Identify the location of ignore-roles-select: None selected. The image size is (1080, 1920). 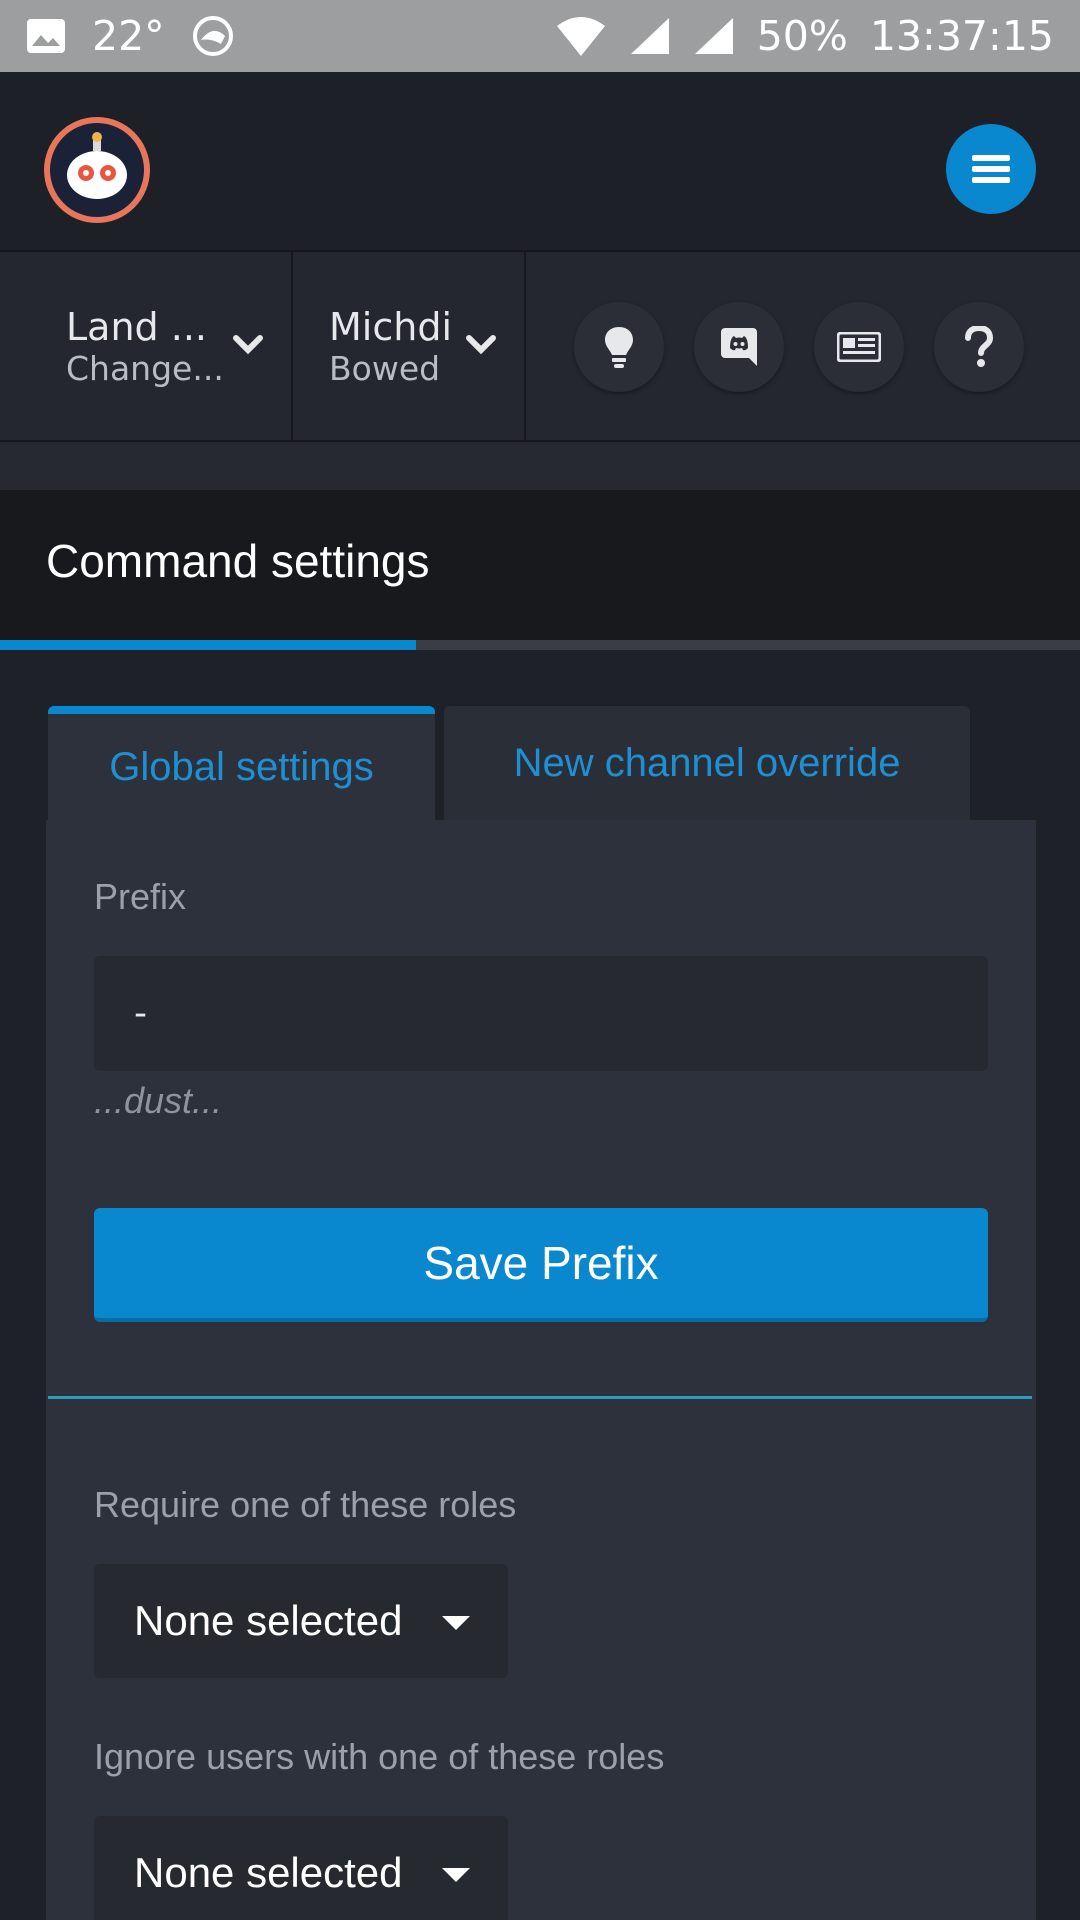
(301, 1868).